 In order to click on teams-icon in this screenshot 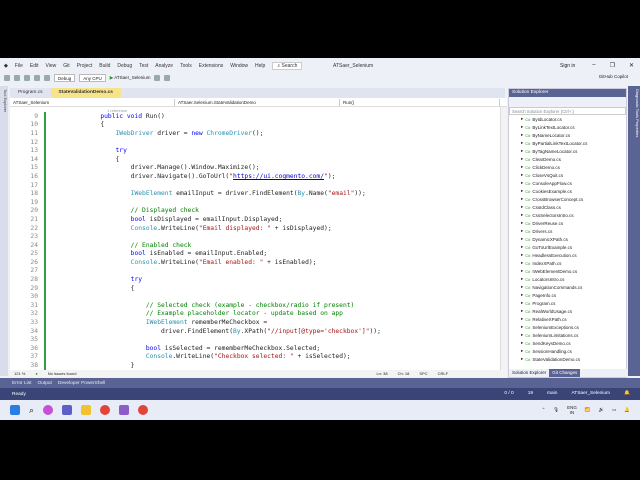, I will do `click(67, 410)`.